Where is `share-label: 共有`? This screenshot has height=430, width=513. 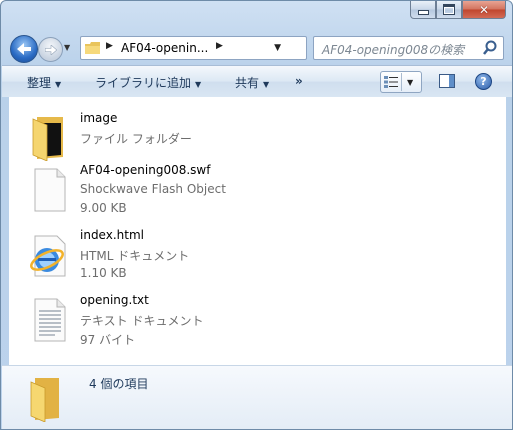 share-label: 共有 is located at coordinates (247, 83).